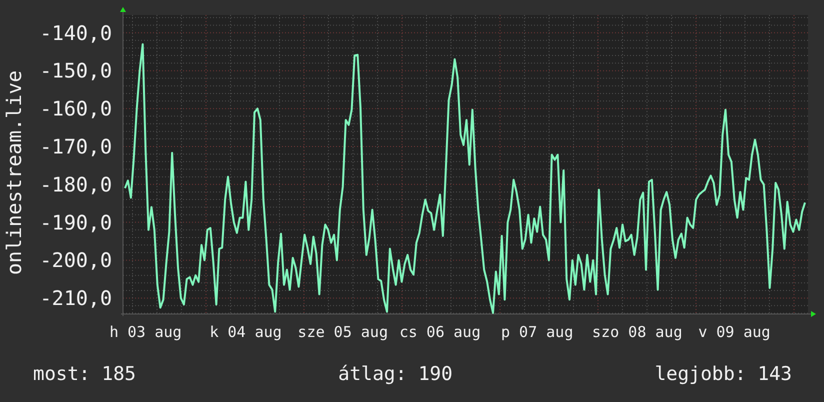 Image resolution: width=824 pixels, height=402 pixels. I want to click on axis-label: p 07 aug, so click(537, 332).